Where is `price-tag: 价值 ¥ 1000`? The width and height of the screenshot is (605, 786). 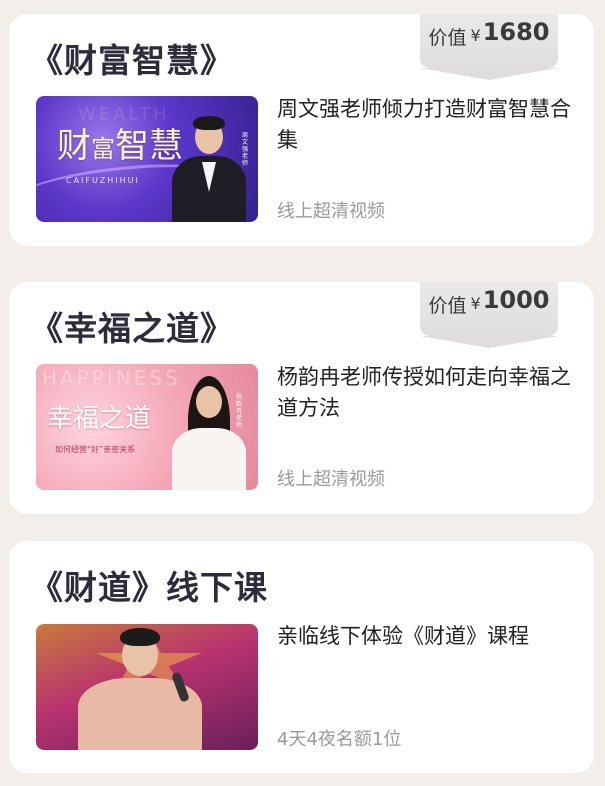 price-tag: 价值 ¥ 1000 is located at coordinates (489, 315).